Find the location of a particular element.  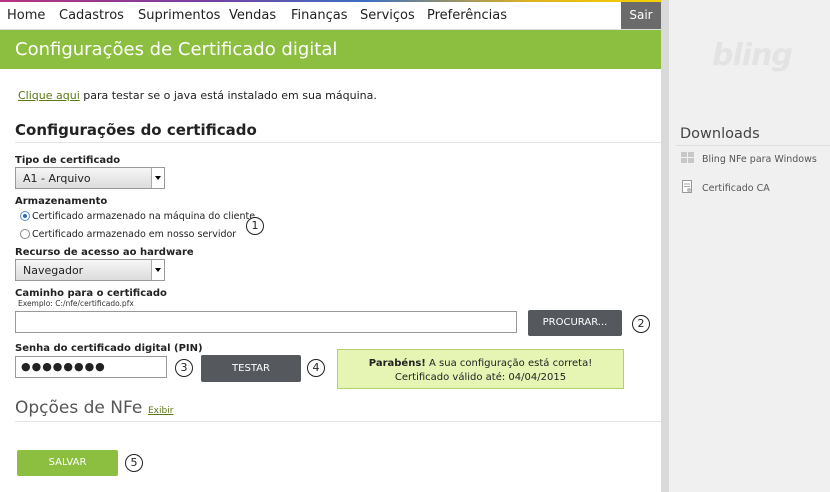

path-label: Caminho para o certificado is located at coordinates (91, 293).